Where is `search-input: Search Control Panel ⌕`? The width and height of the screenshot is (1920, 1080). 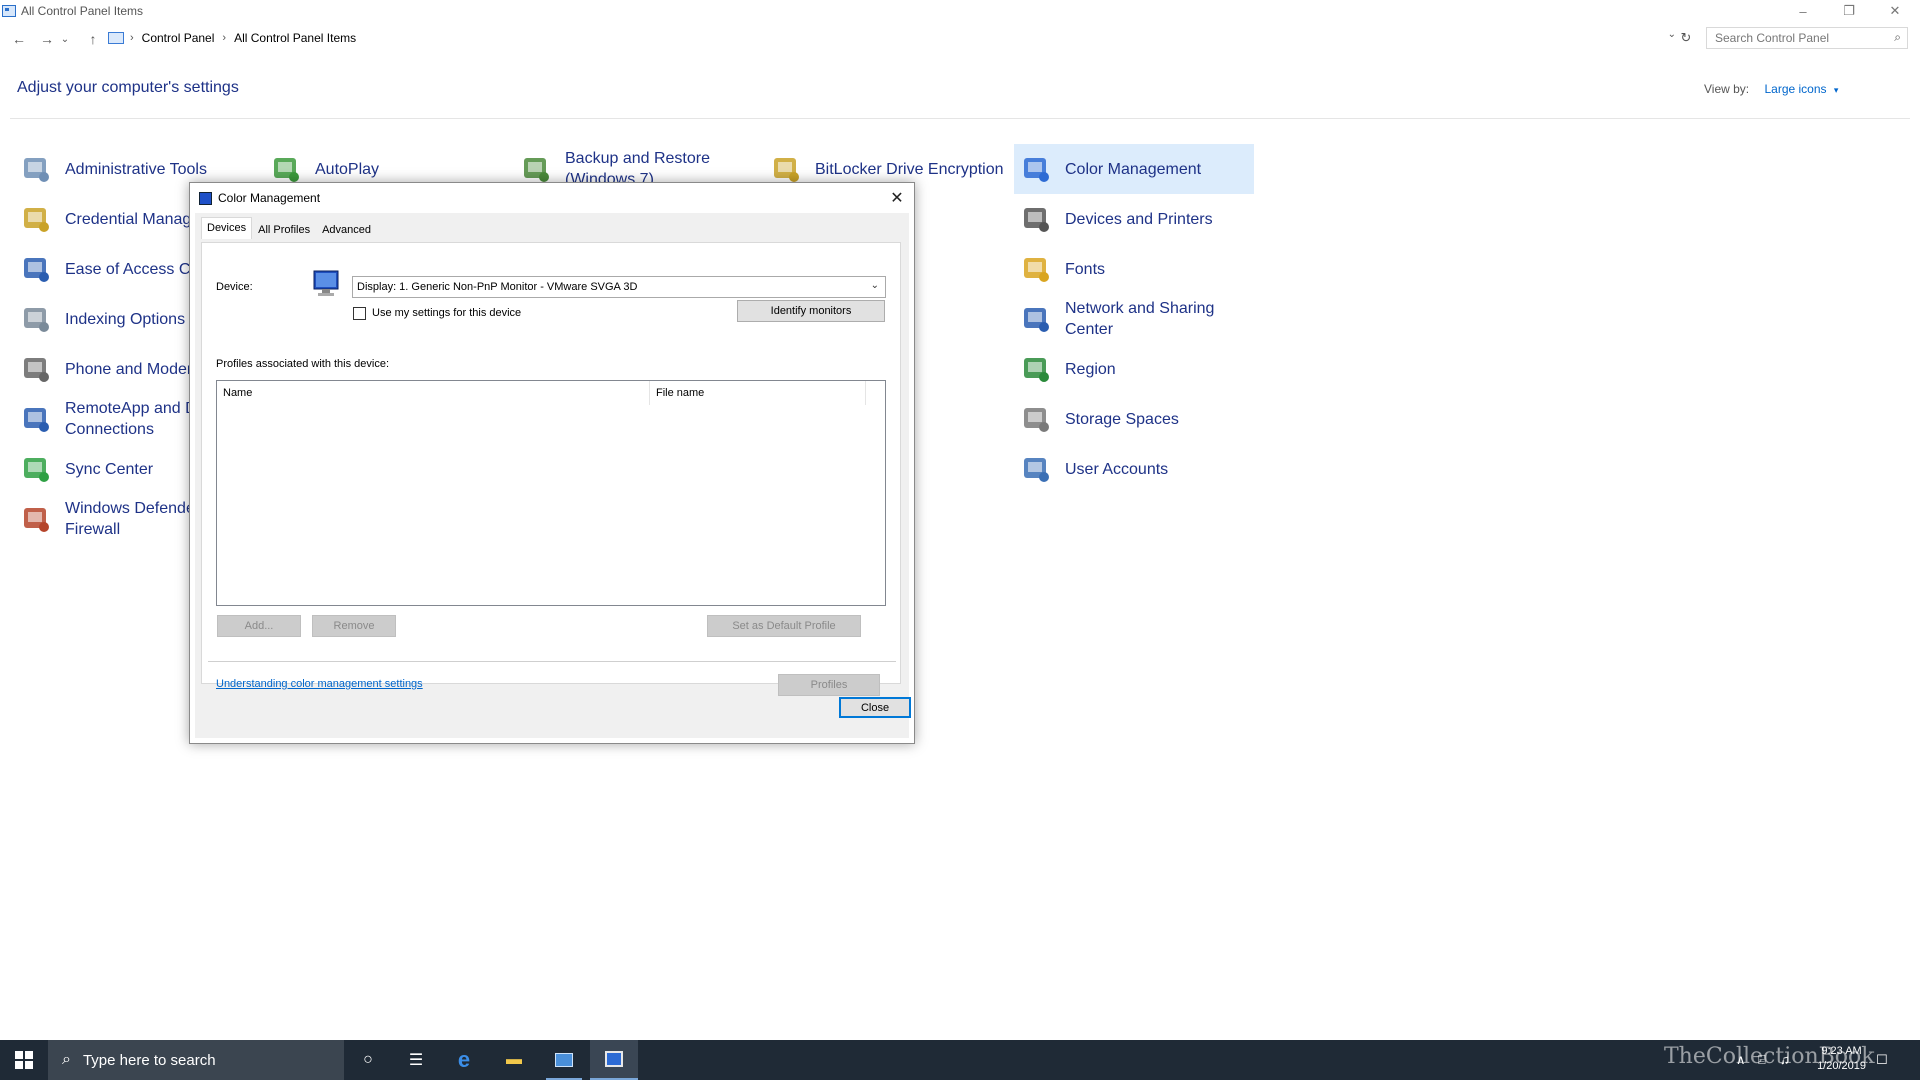 search-input: Search Control Panel ⌕ is located at coordinates (1807, 38).